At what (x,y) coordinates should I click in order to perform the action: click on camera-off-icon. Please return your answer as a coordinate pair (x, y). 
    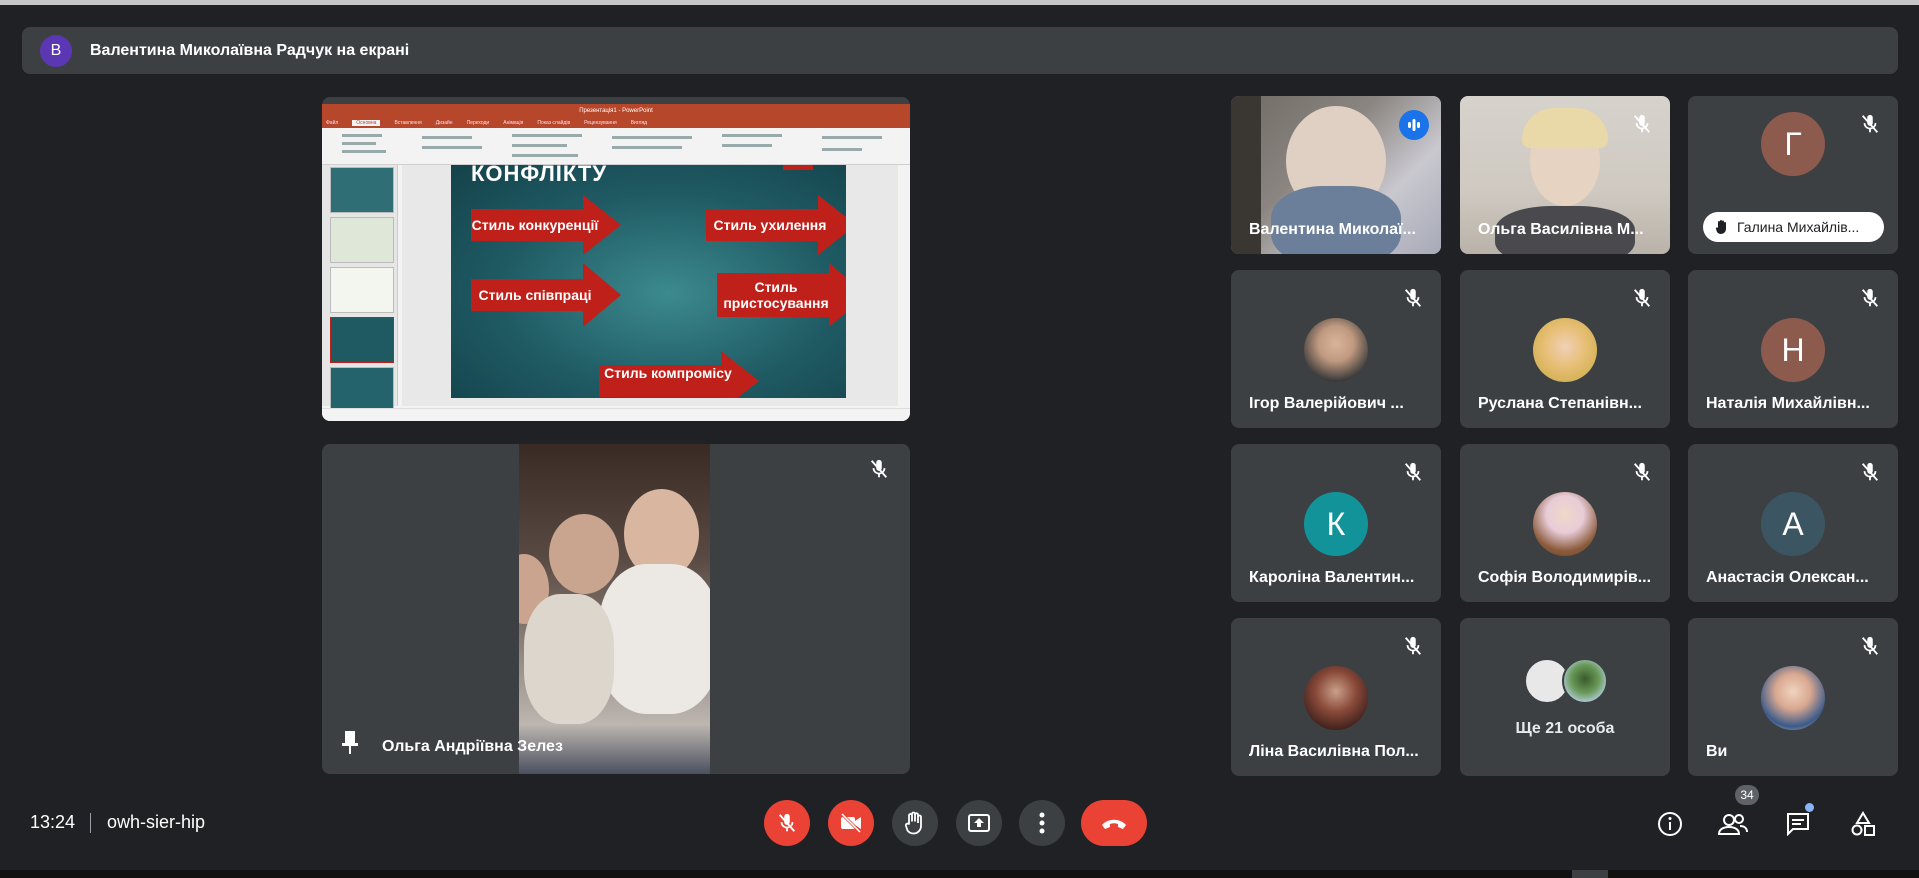
    Looking at the image, I should click on (851, 823).